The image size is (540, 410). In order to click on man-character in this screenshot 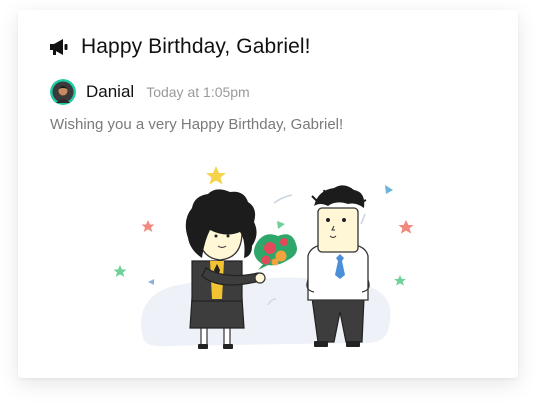, I will do `click(338, 266)`.